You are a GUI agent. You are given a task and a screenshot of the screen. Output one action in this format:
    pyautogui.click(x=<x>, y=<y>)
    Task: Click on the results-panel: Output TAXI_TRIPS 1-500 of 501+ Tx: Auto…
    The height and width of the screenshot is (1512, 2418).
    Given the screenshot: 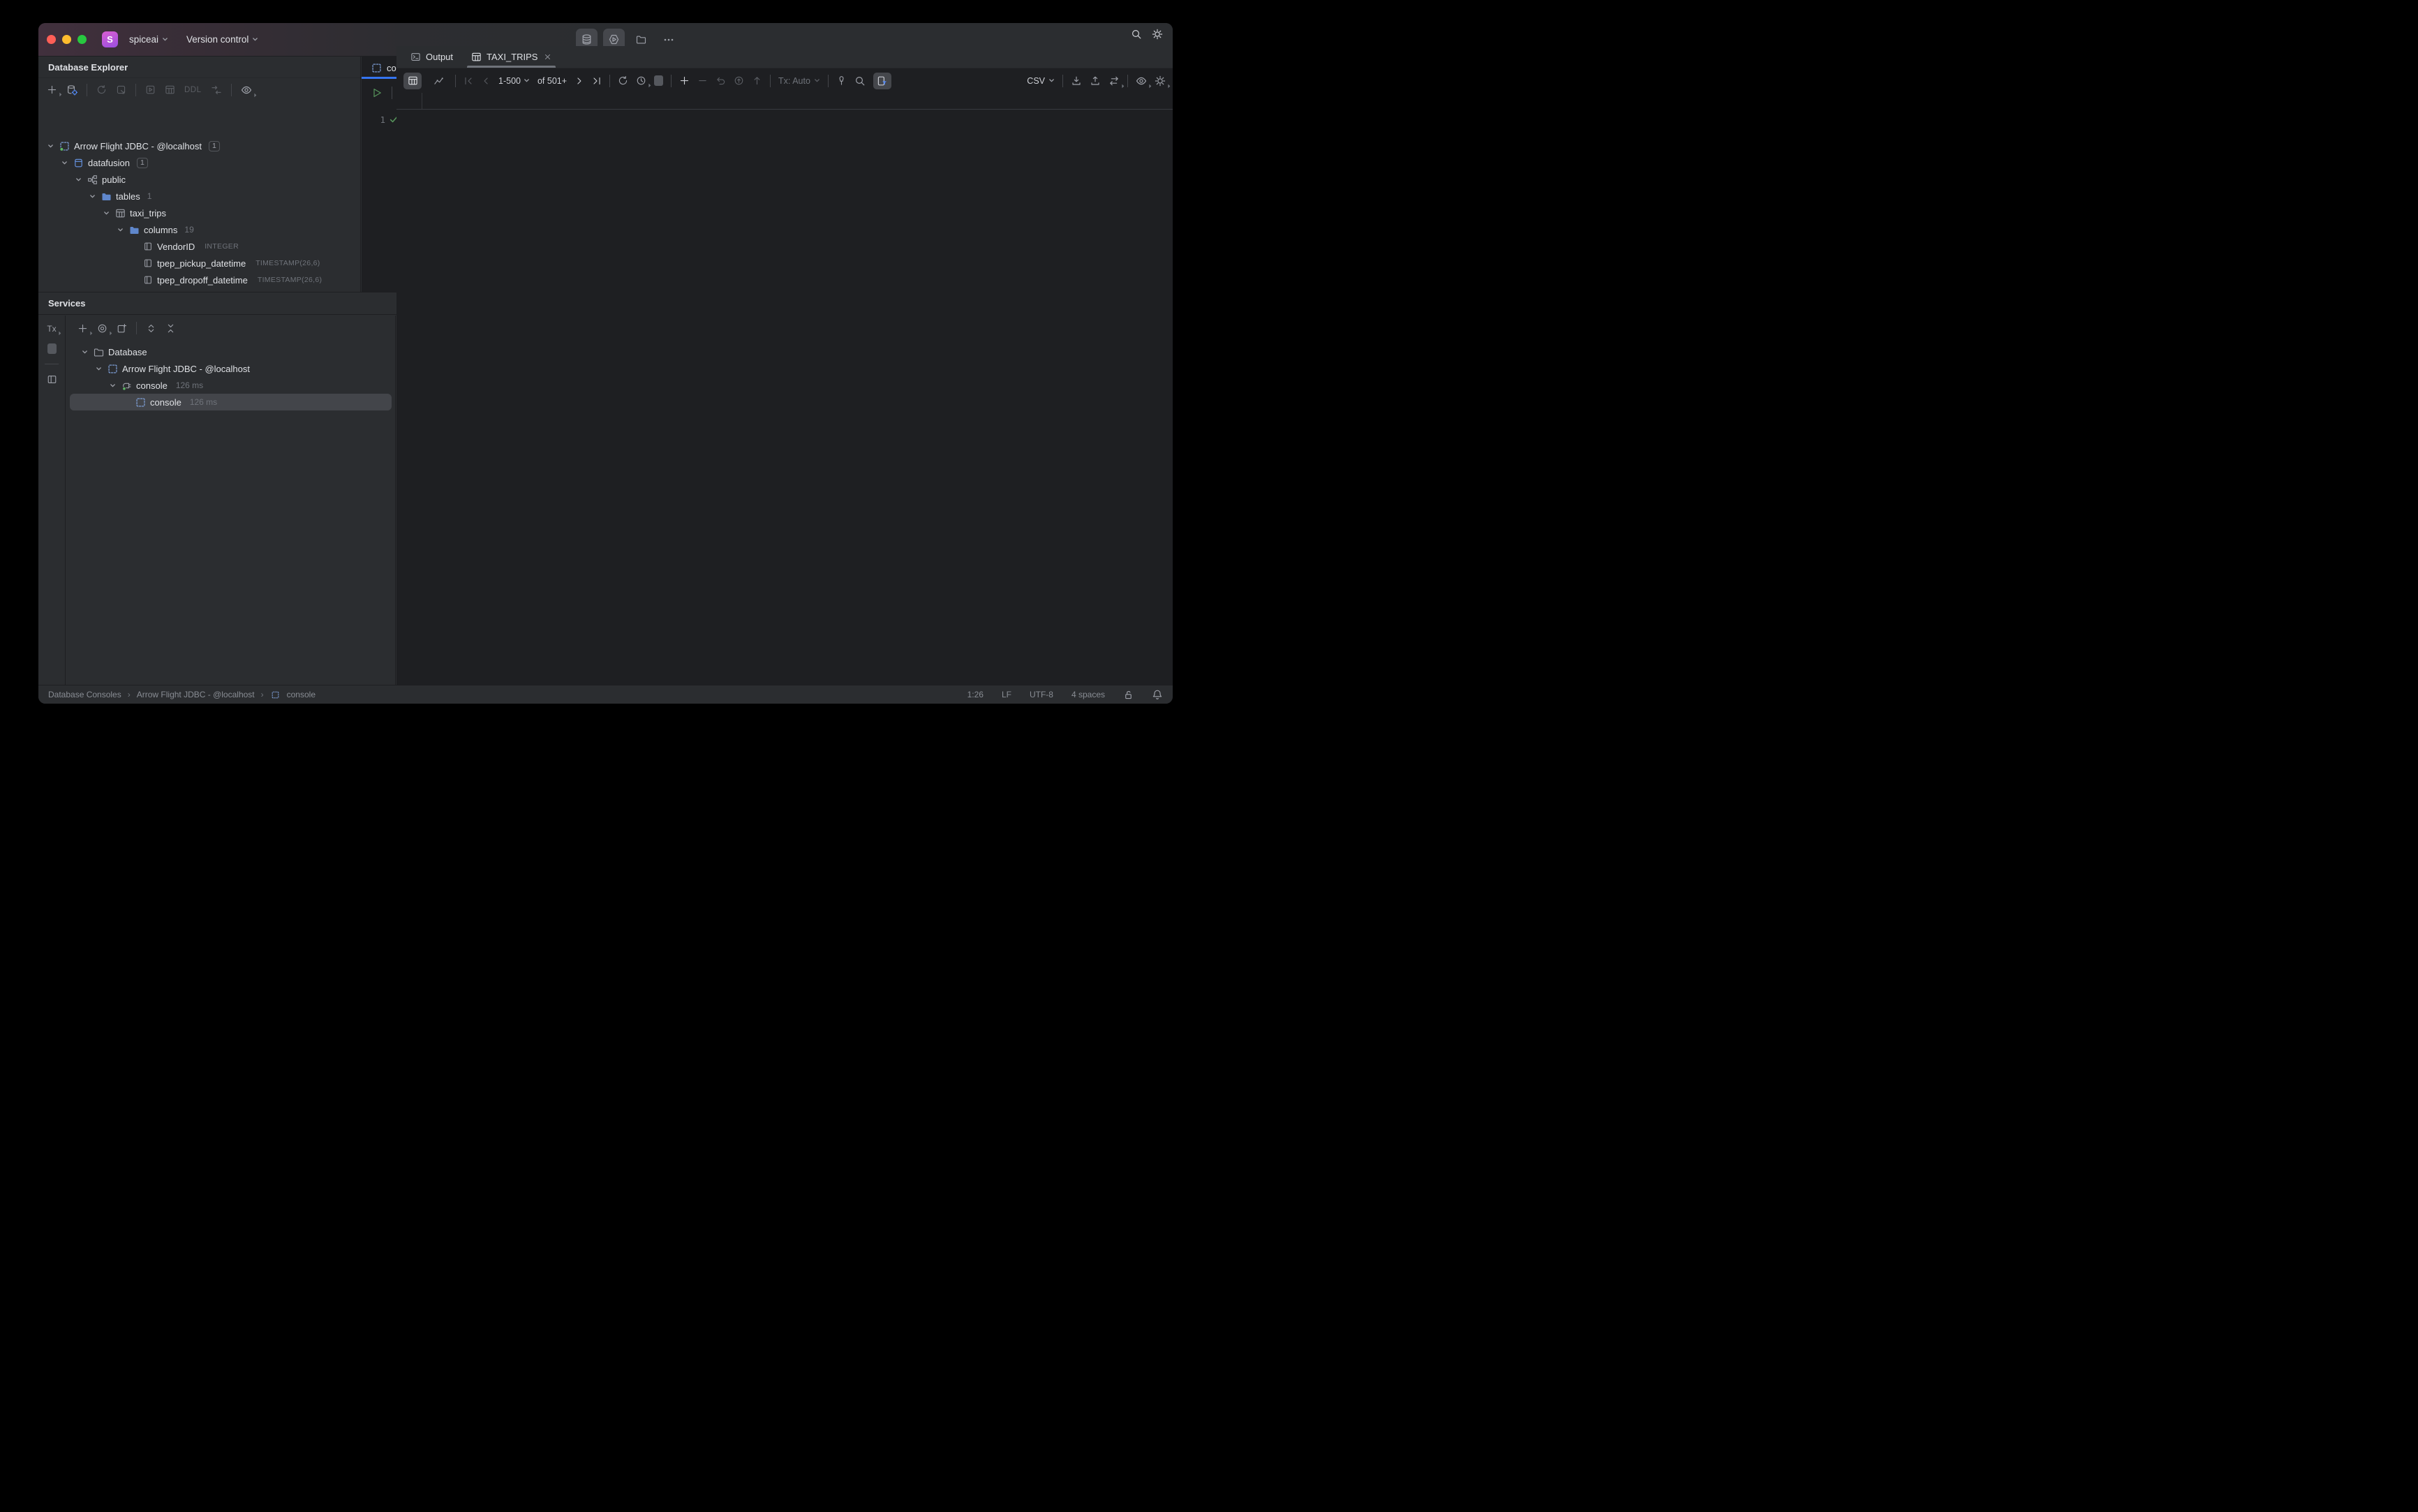 What is the action you would take?
    pyautogui.click(x=785, y=375)
    